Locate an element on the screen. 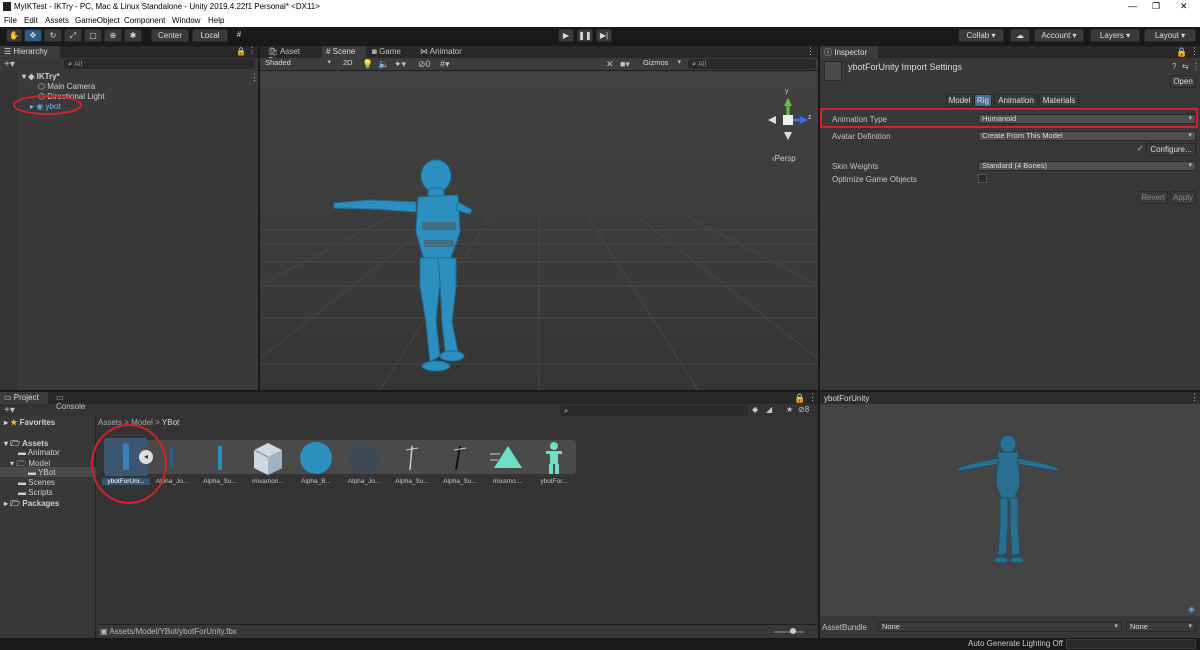 This screenshot has width=1200, height=650. label-tag-icon: ◈ is located at coordinates (1191, 609).